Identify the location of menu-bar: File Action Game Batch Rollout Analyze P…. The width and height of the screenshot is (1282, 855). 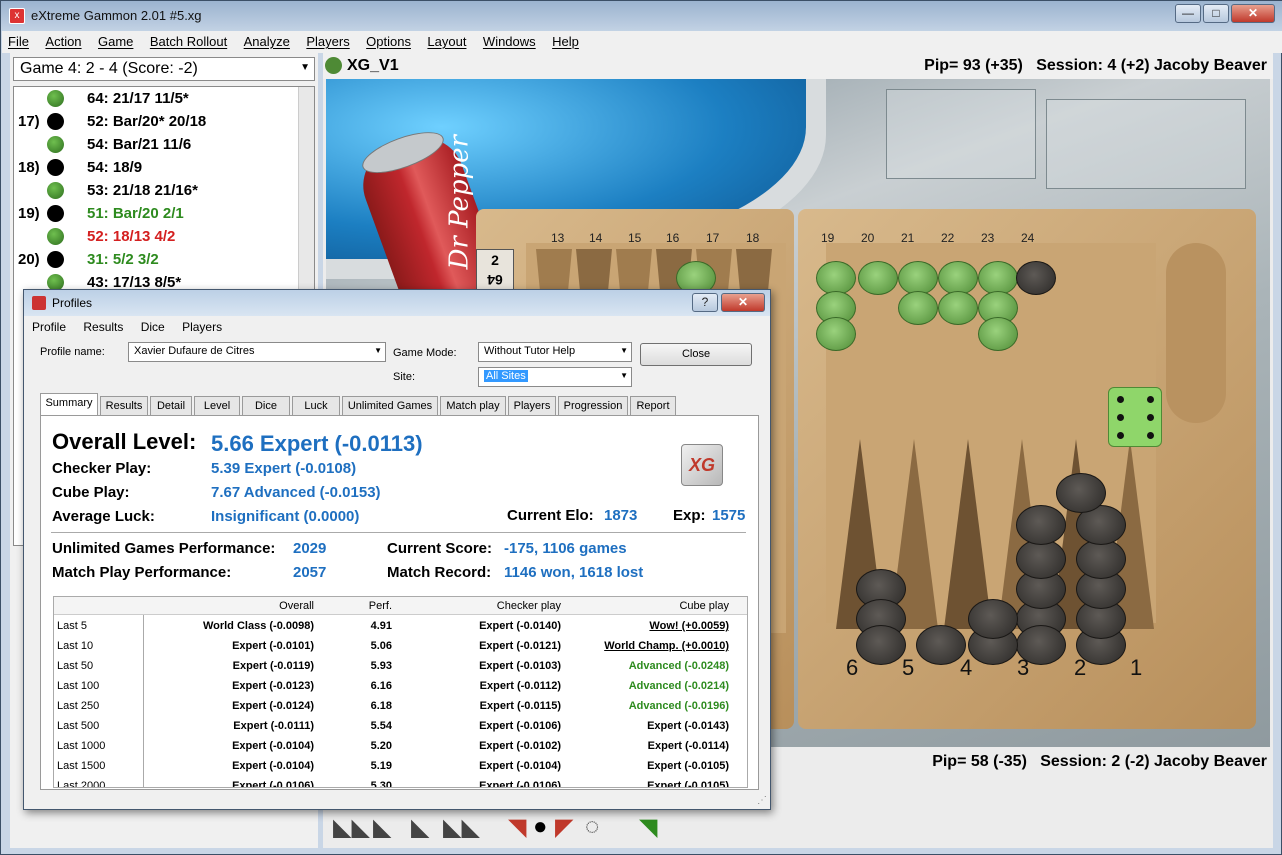
(642, 42).